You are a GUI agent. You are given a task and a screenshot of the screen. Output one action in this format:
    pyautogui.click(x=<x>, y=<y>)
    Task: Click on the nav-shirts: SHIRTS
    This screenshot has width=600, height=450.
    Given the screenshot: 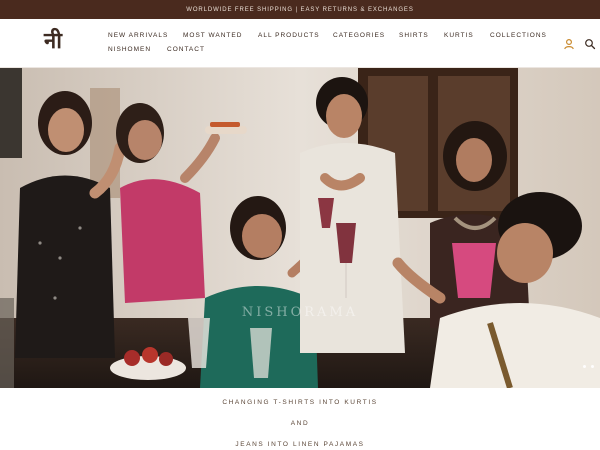 What is the action you would take?
    pyautogui.click(x=414, y=35)
    